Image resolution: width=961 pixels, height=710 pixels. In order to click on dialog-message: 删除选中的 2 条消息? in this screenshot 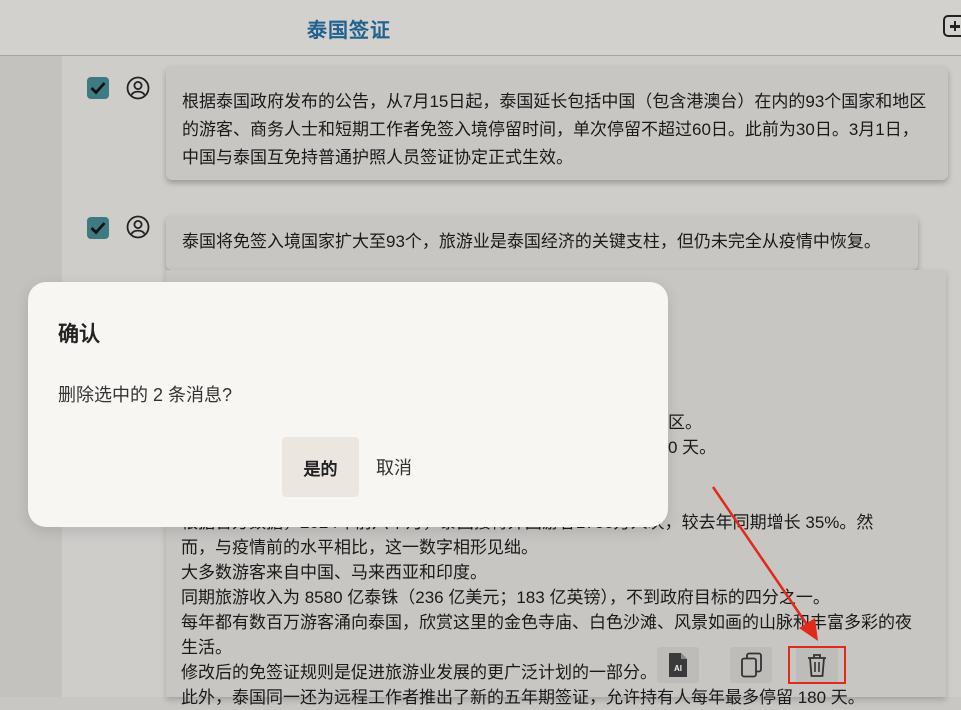, I will do `click(145, 395)`.